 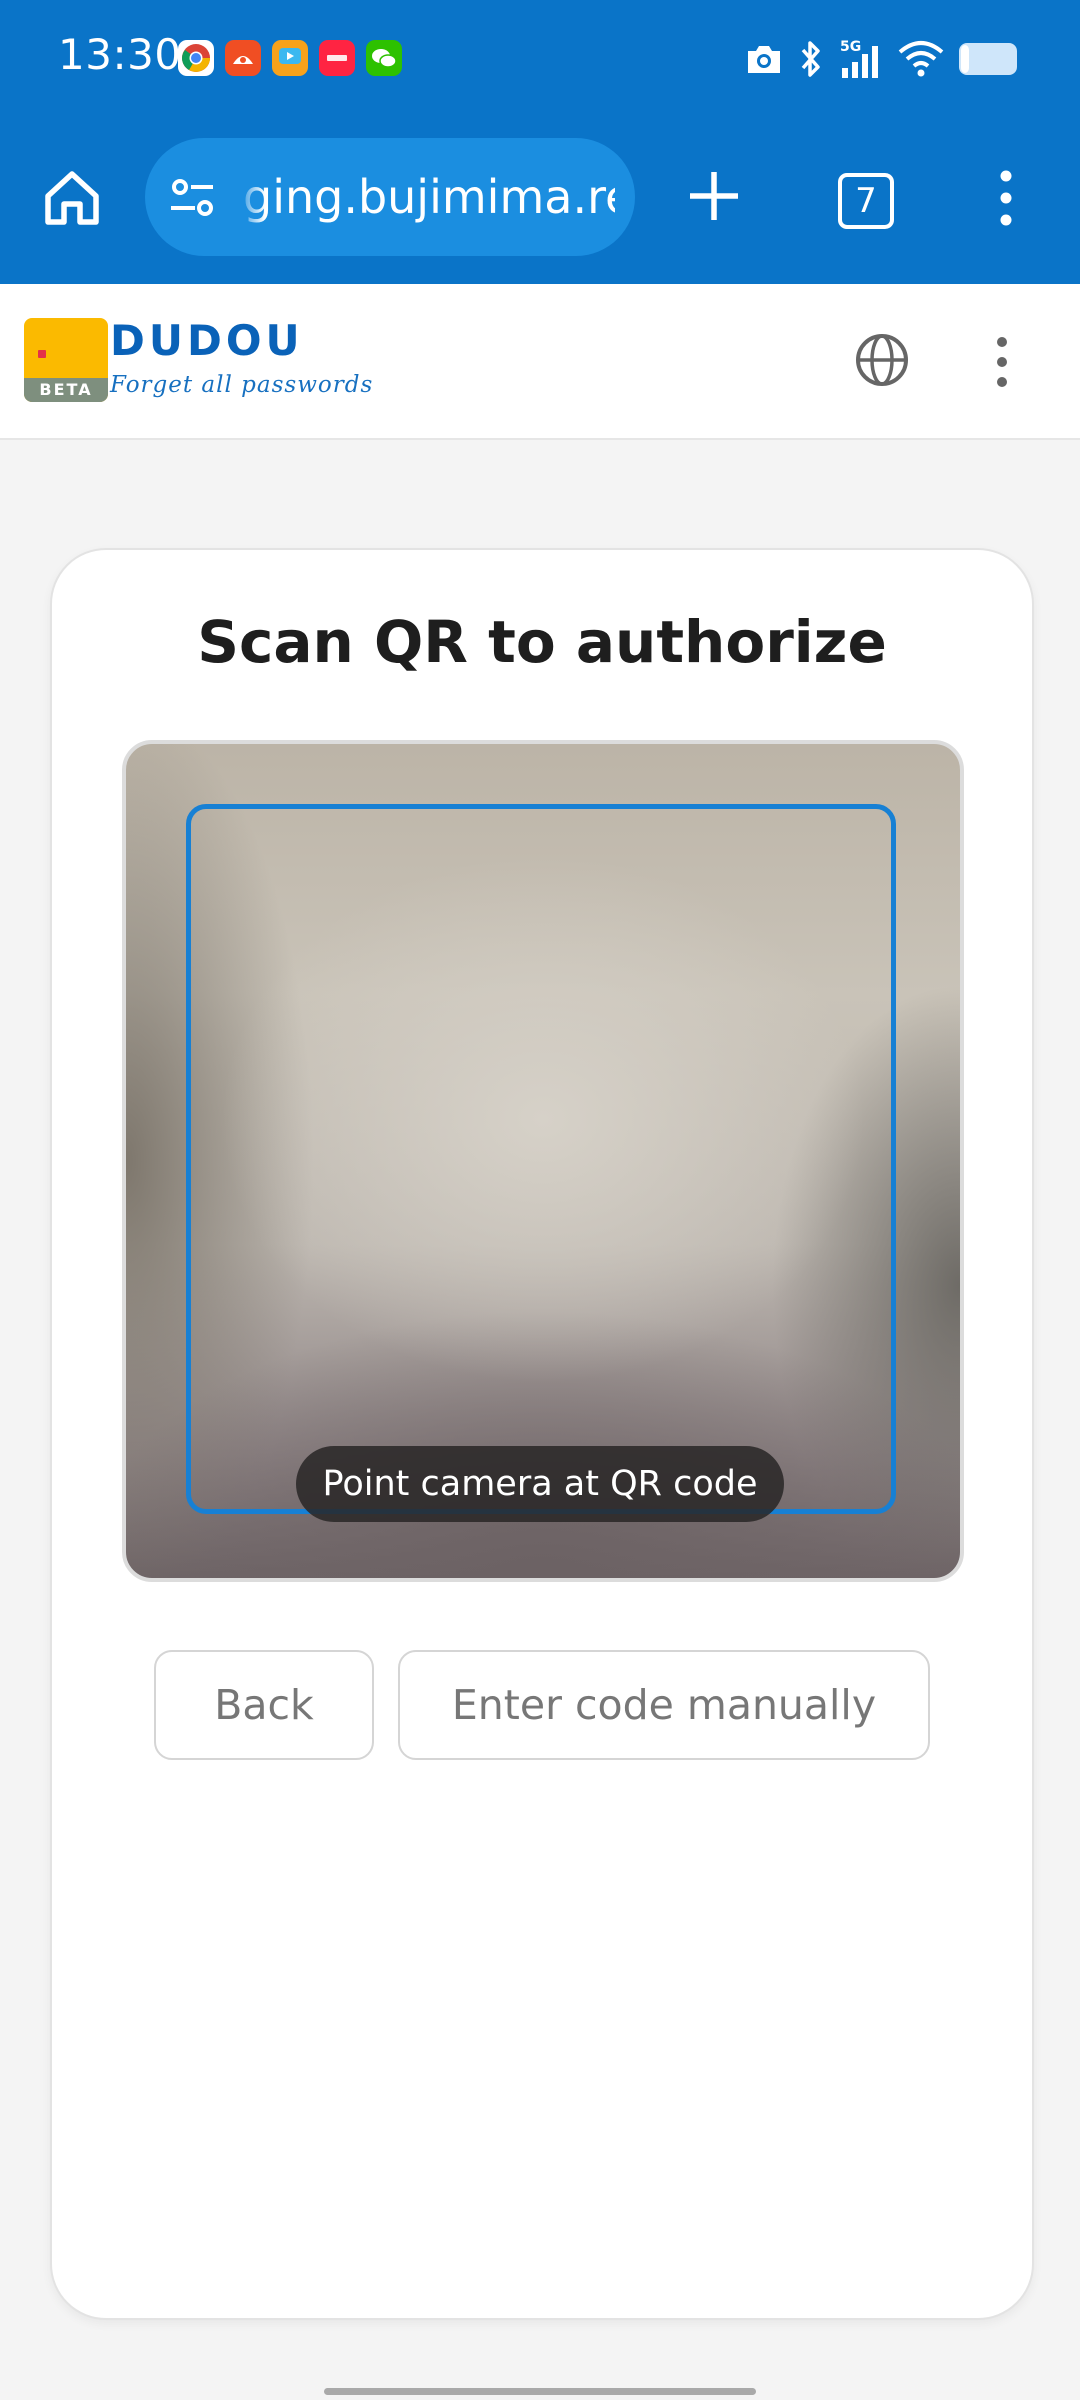 What do you see at coordinates (337, 58) in the screenshot?
I see `xiaohongshu-icon` at bounding box center [337, 58].